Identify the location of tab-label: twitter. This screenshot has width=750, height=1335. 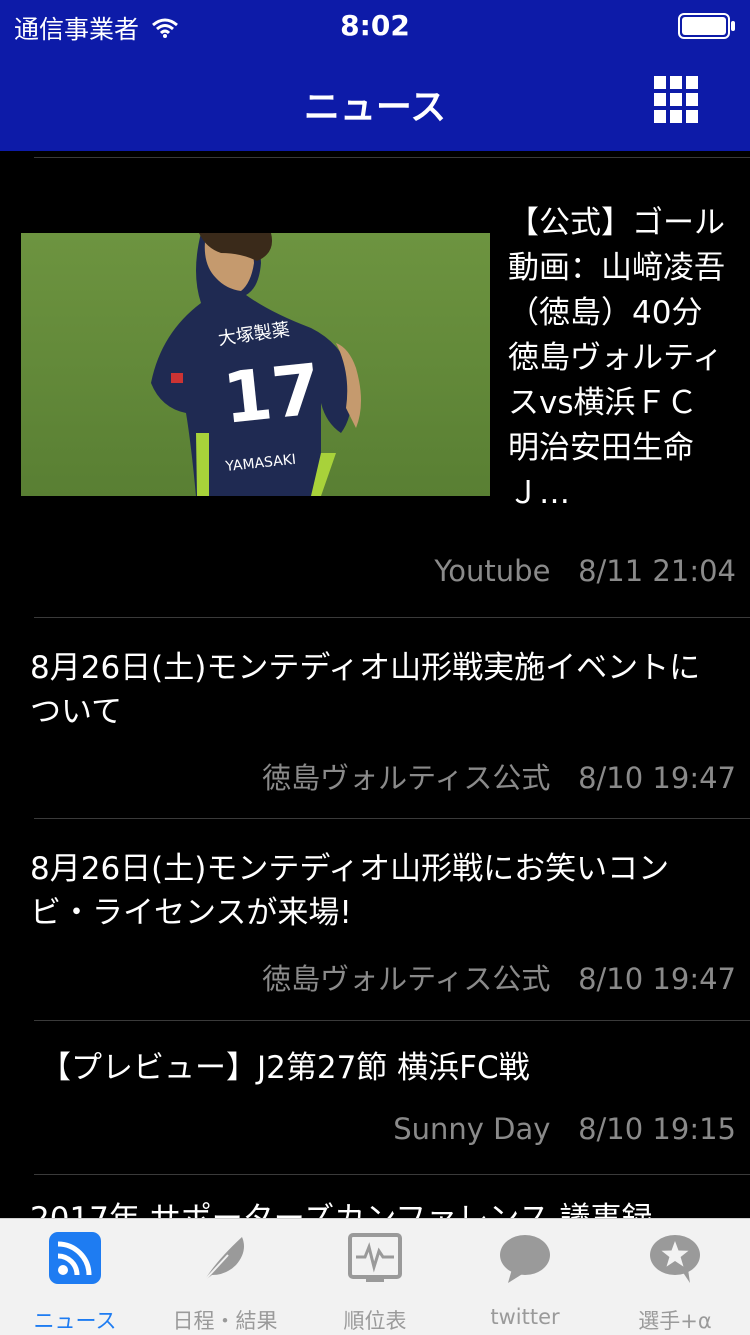
(525, 1317).